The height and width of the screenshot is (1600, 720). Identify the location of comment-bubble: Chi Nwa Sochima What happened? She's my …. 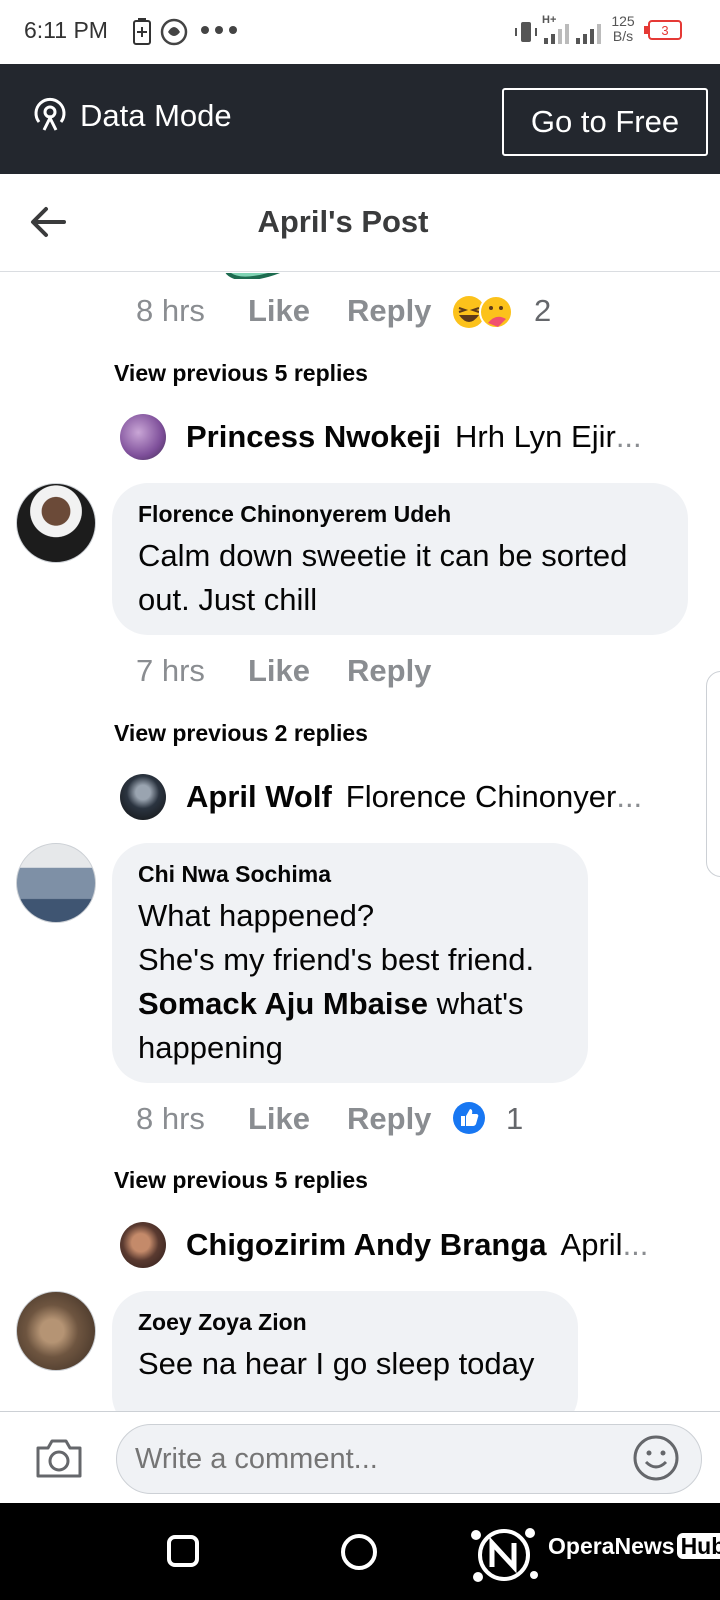
(350, 963).